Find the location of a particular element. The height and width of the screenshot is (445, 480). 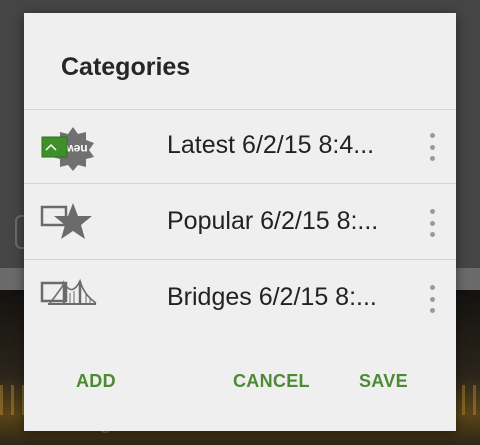

add-button: ADD is located at coordinates (96, 381).